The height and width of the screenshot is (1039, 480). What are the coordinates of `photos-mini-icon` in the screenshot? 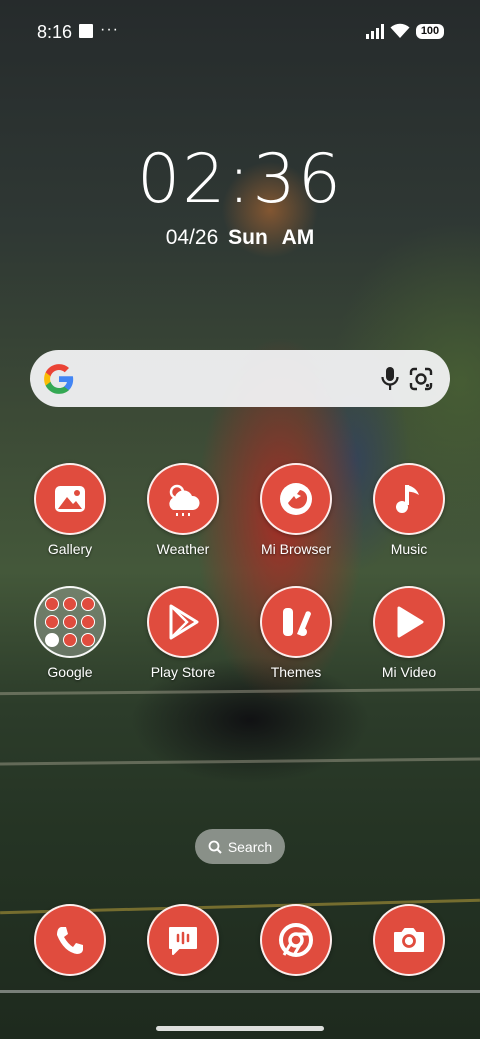 It's located at (88, 622).